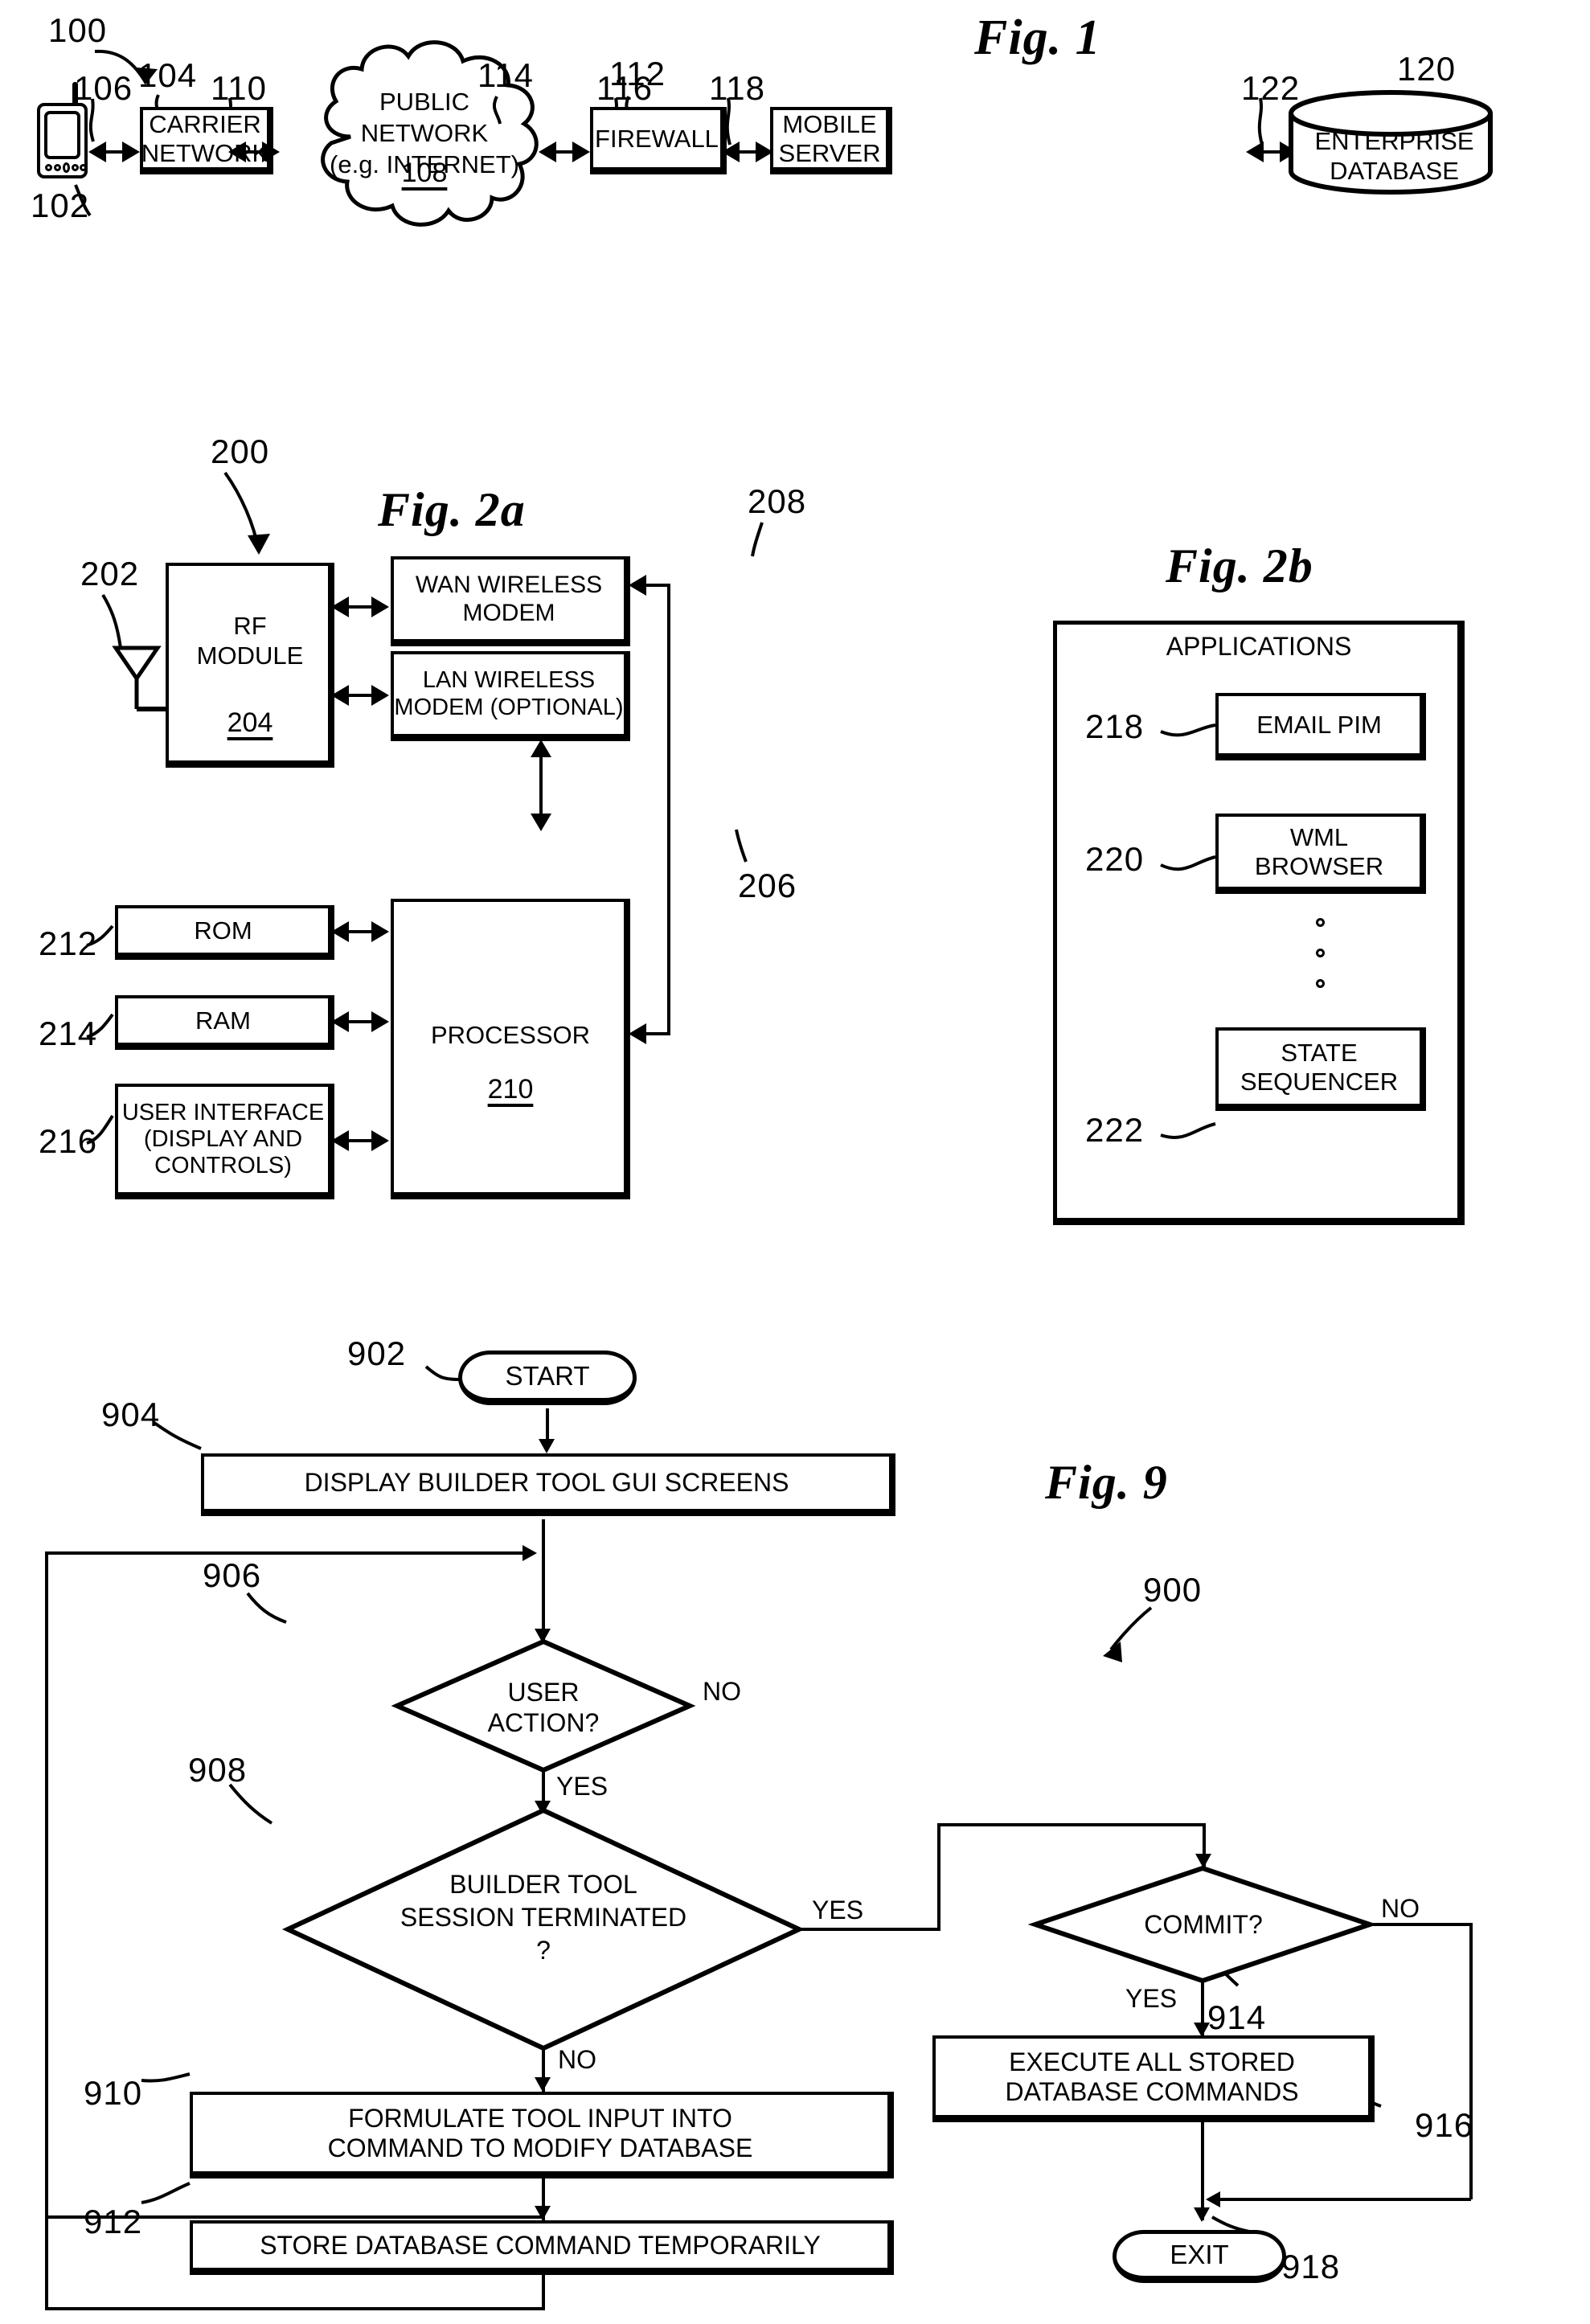  I want to click on user-interface-label: USER INTERFACE (DISPLAY AND CONTROLS), so click(223, 1139).